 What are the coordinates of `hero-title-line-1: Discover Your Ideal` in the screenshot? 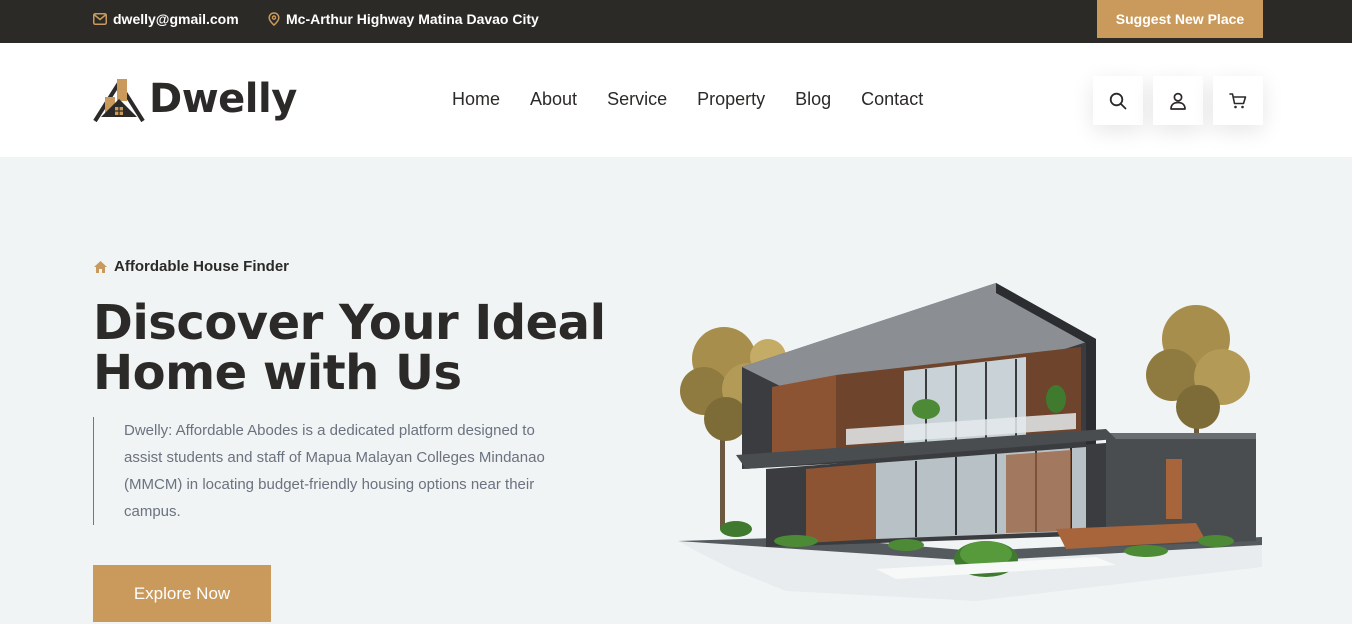 It's located at (349, 323).